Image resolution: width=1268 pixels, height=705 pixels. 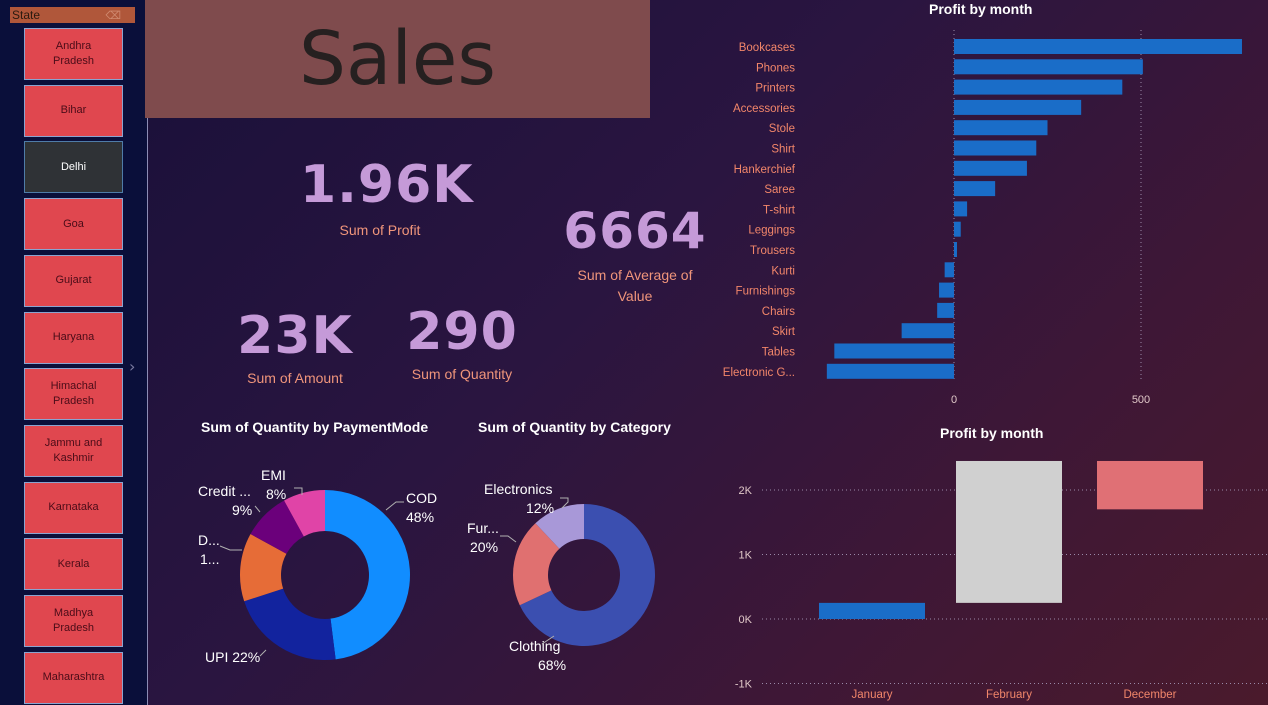 I want to click on profit-kpi-label: Sum of Profit, so click(x=380, y=230).